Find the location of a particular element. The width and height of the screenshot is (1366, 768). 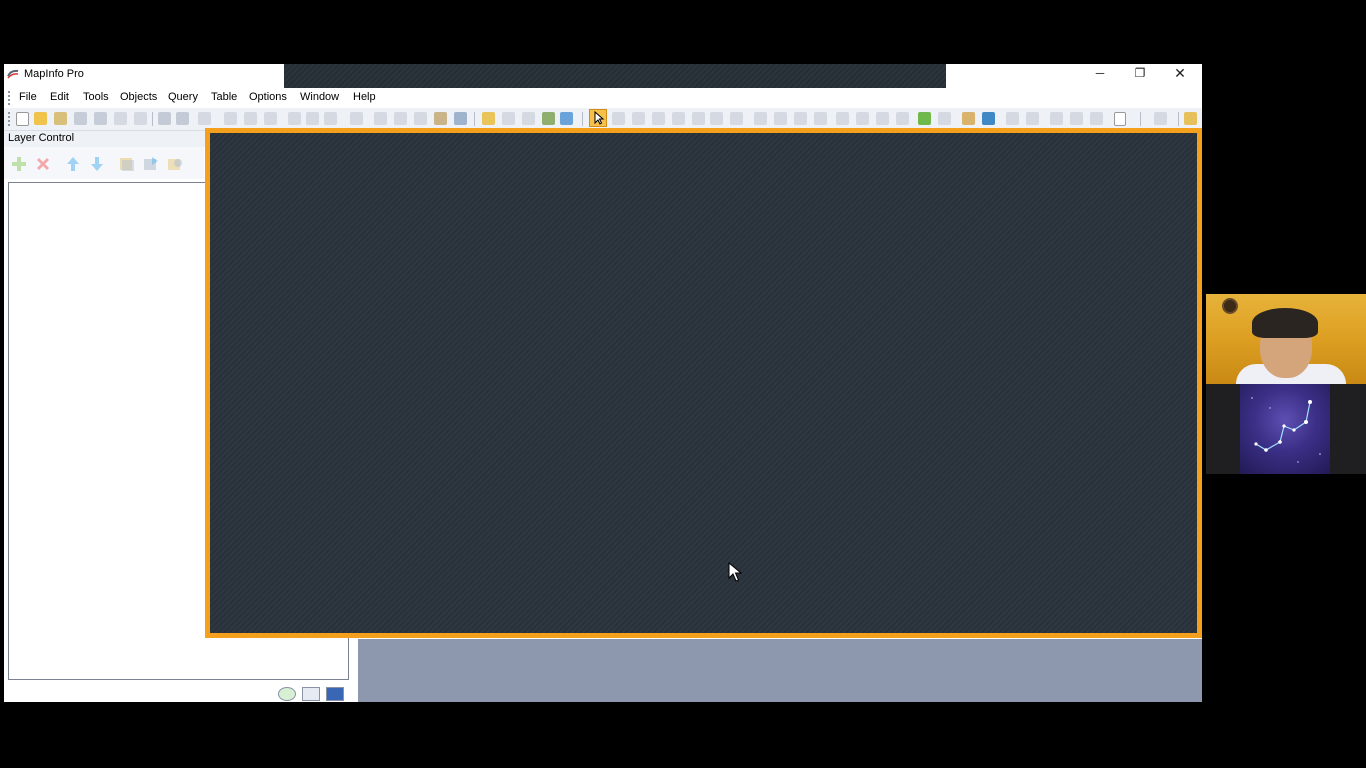

map-icon is located at coordinates (250, 118).